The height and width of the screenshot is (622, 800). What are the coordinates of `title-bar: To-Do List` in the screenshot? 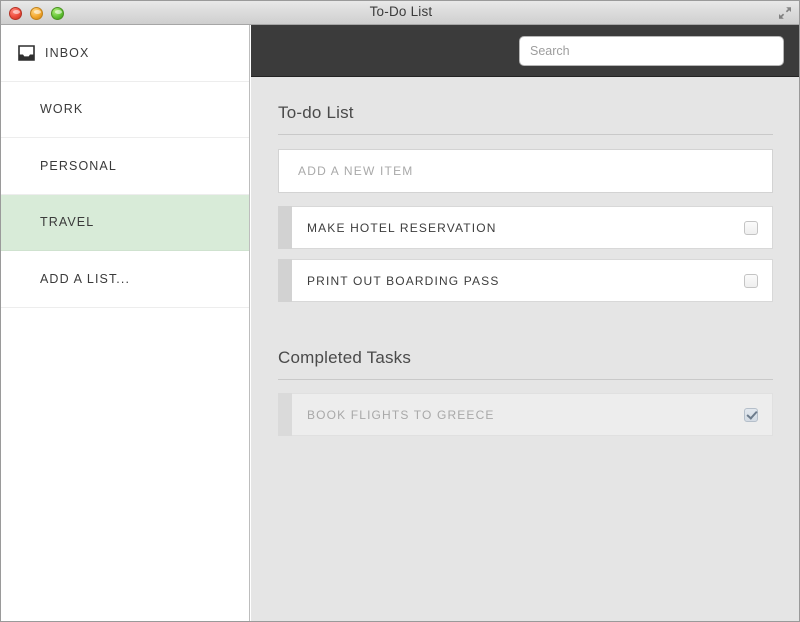 It's located at (400, 13).